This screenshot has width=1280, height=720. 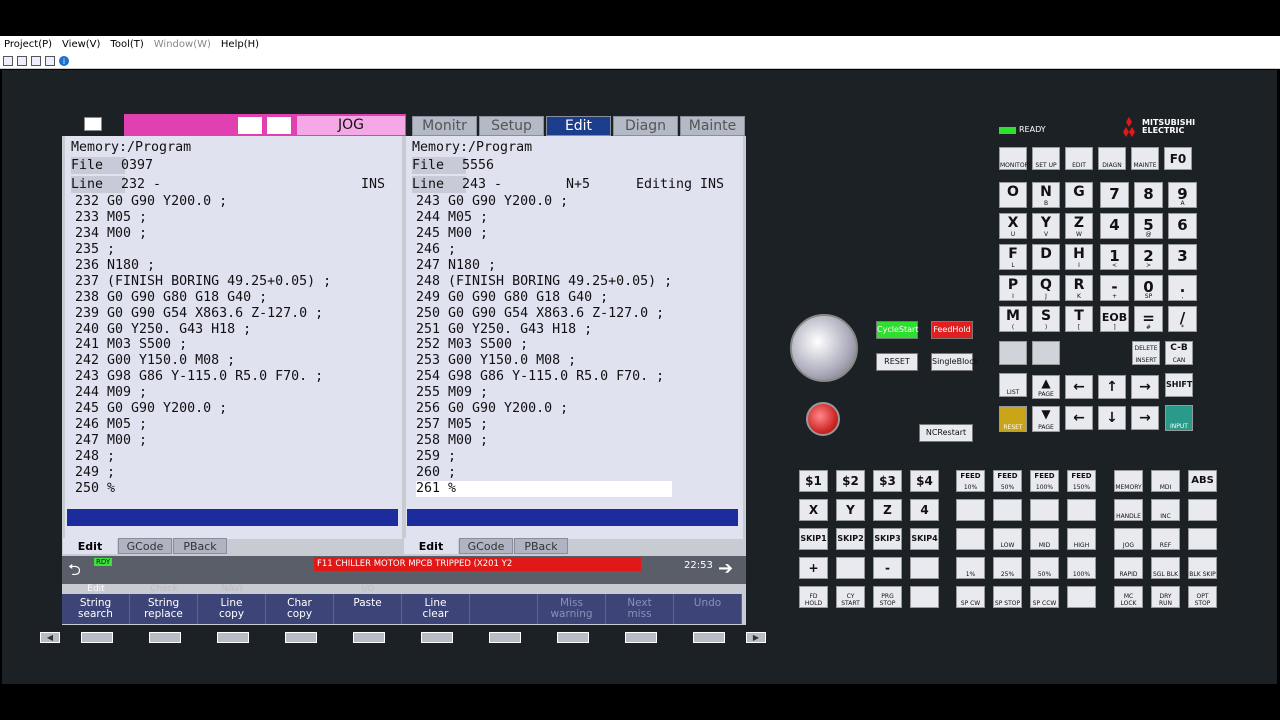 What do you see at coordinates (368, 609) in the screenshot?
I see `fkey-5: Paste` at bounding box center [368, 609].